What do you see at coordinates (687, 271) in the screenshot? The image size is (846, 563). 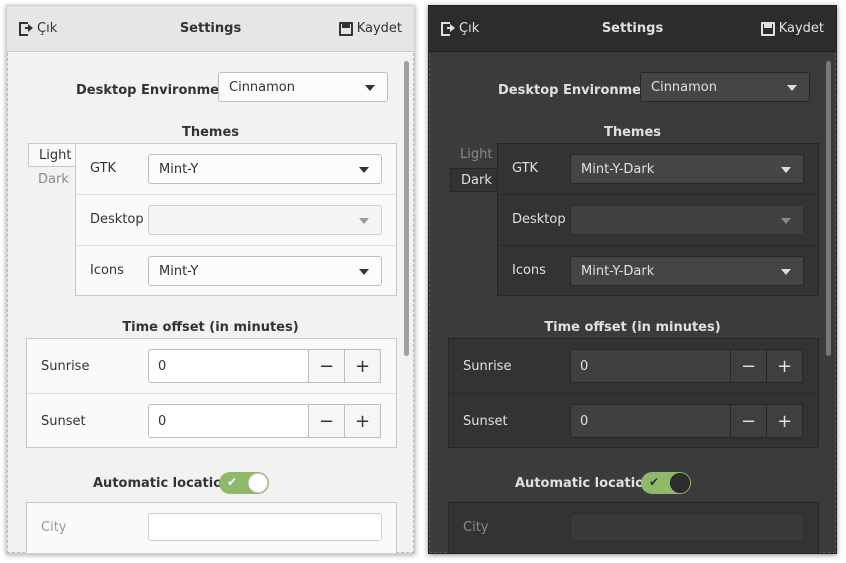 I see `icon-theme-combo: Mint-Y-Dark` at bounding box center [687, 271].